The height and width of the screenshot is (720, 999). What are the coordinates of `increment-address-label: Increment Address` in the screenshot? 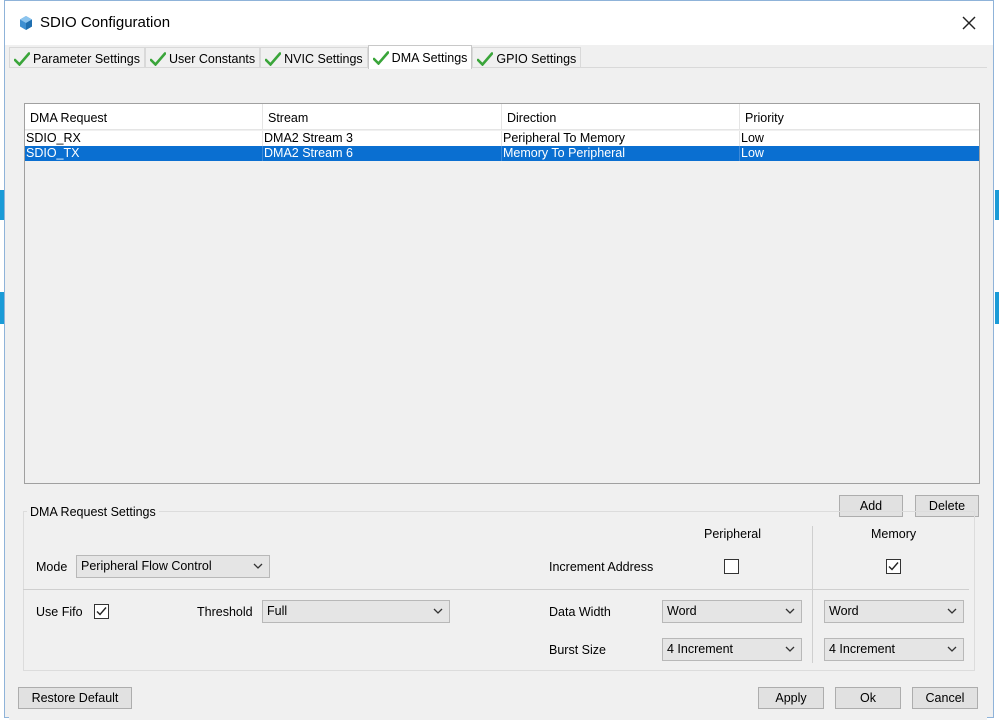 It's located at (601, 567).